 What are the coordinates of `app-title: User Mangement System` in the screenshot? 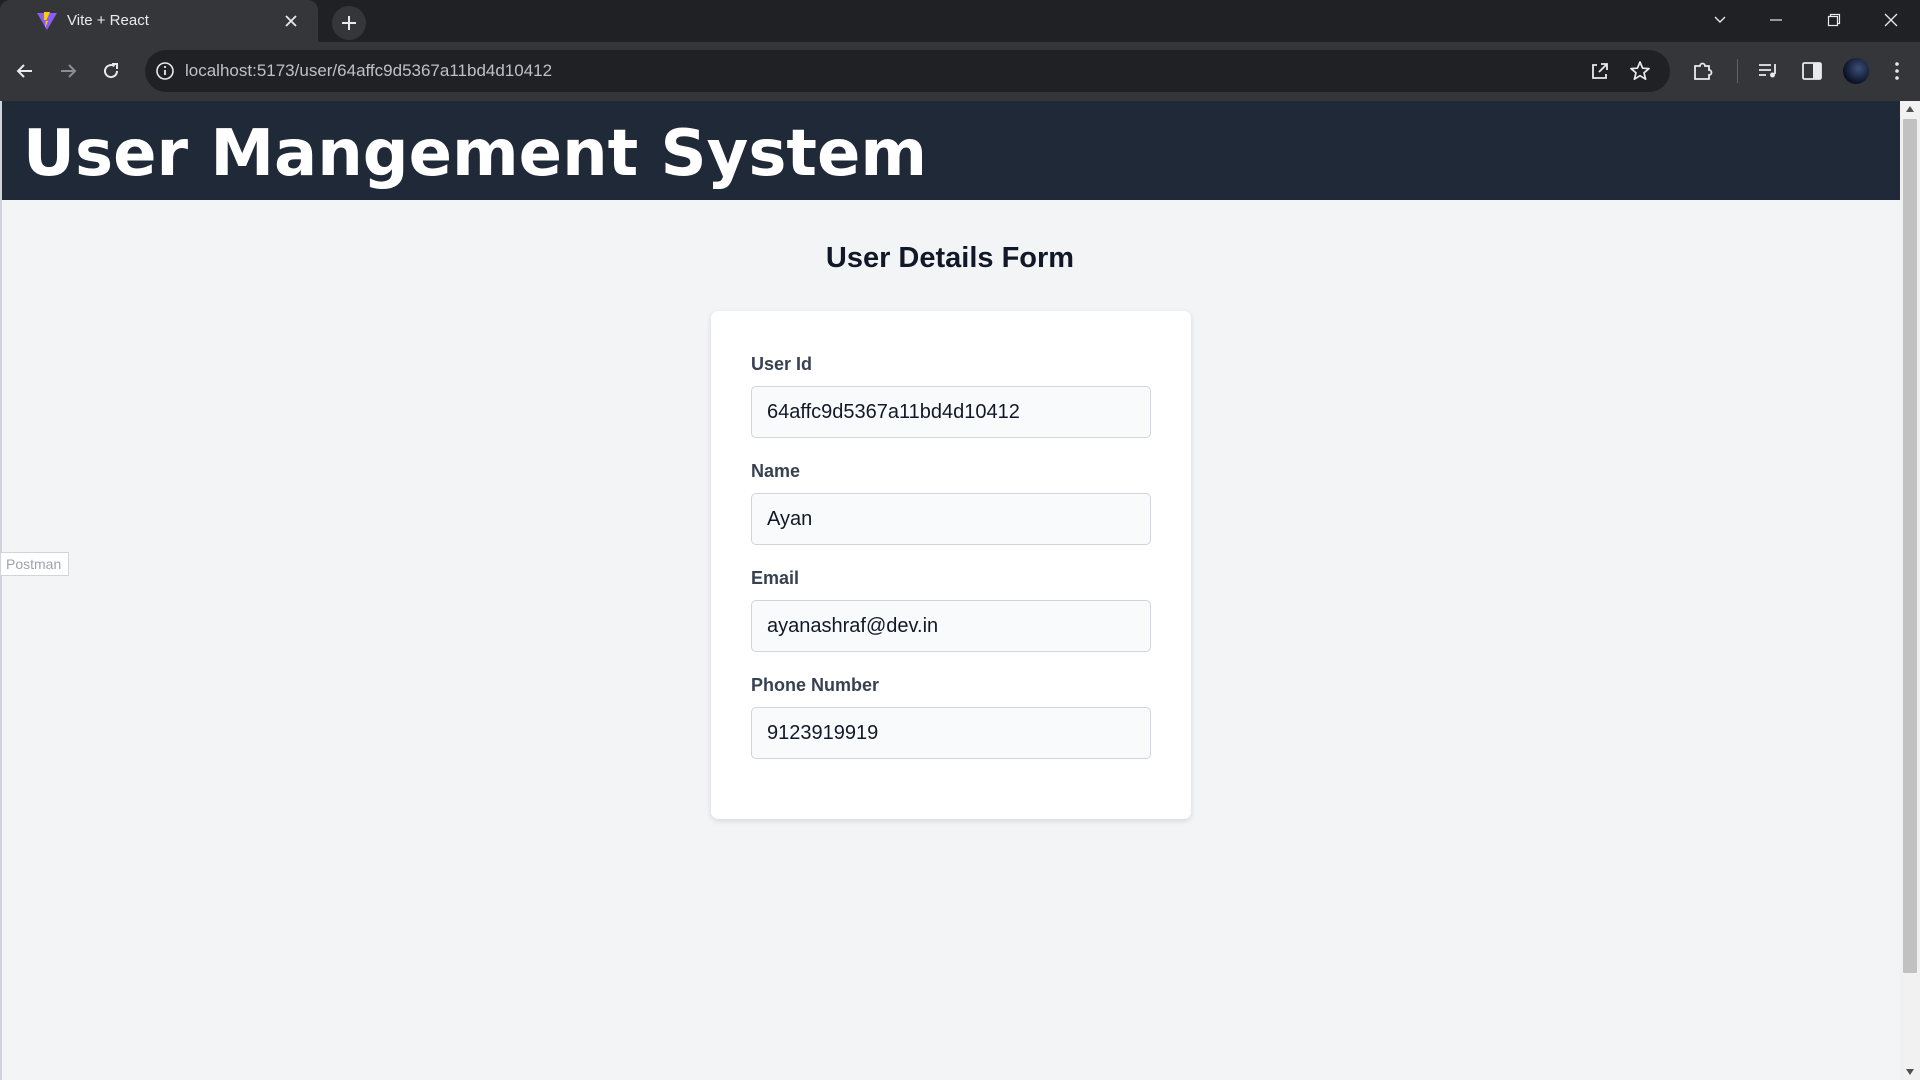 It's located at (475, 154).